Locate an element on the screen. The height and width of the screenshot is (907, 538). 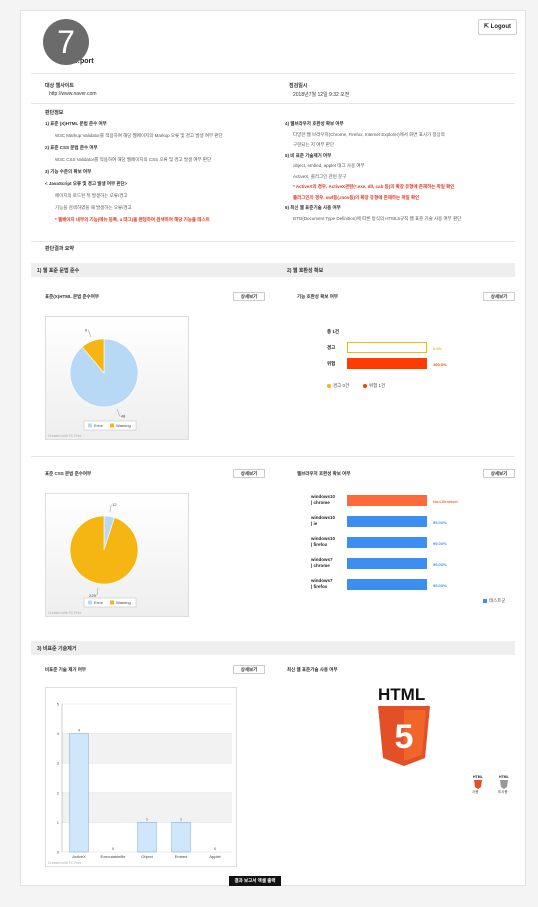
html5-used-icon is located at coordinates (478, 784).